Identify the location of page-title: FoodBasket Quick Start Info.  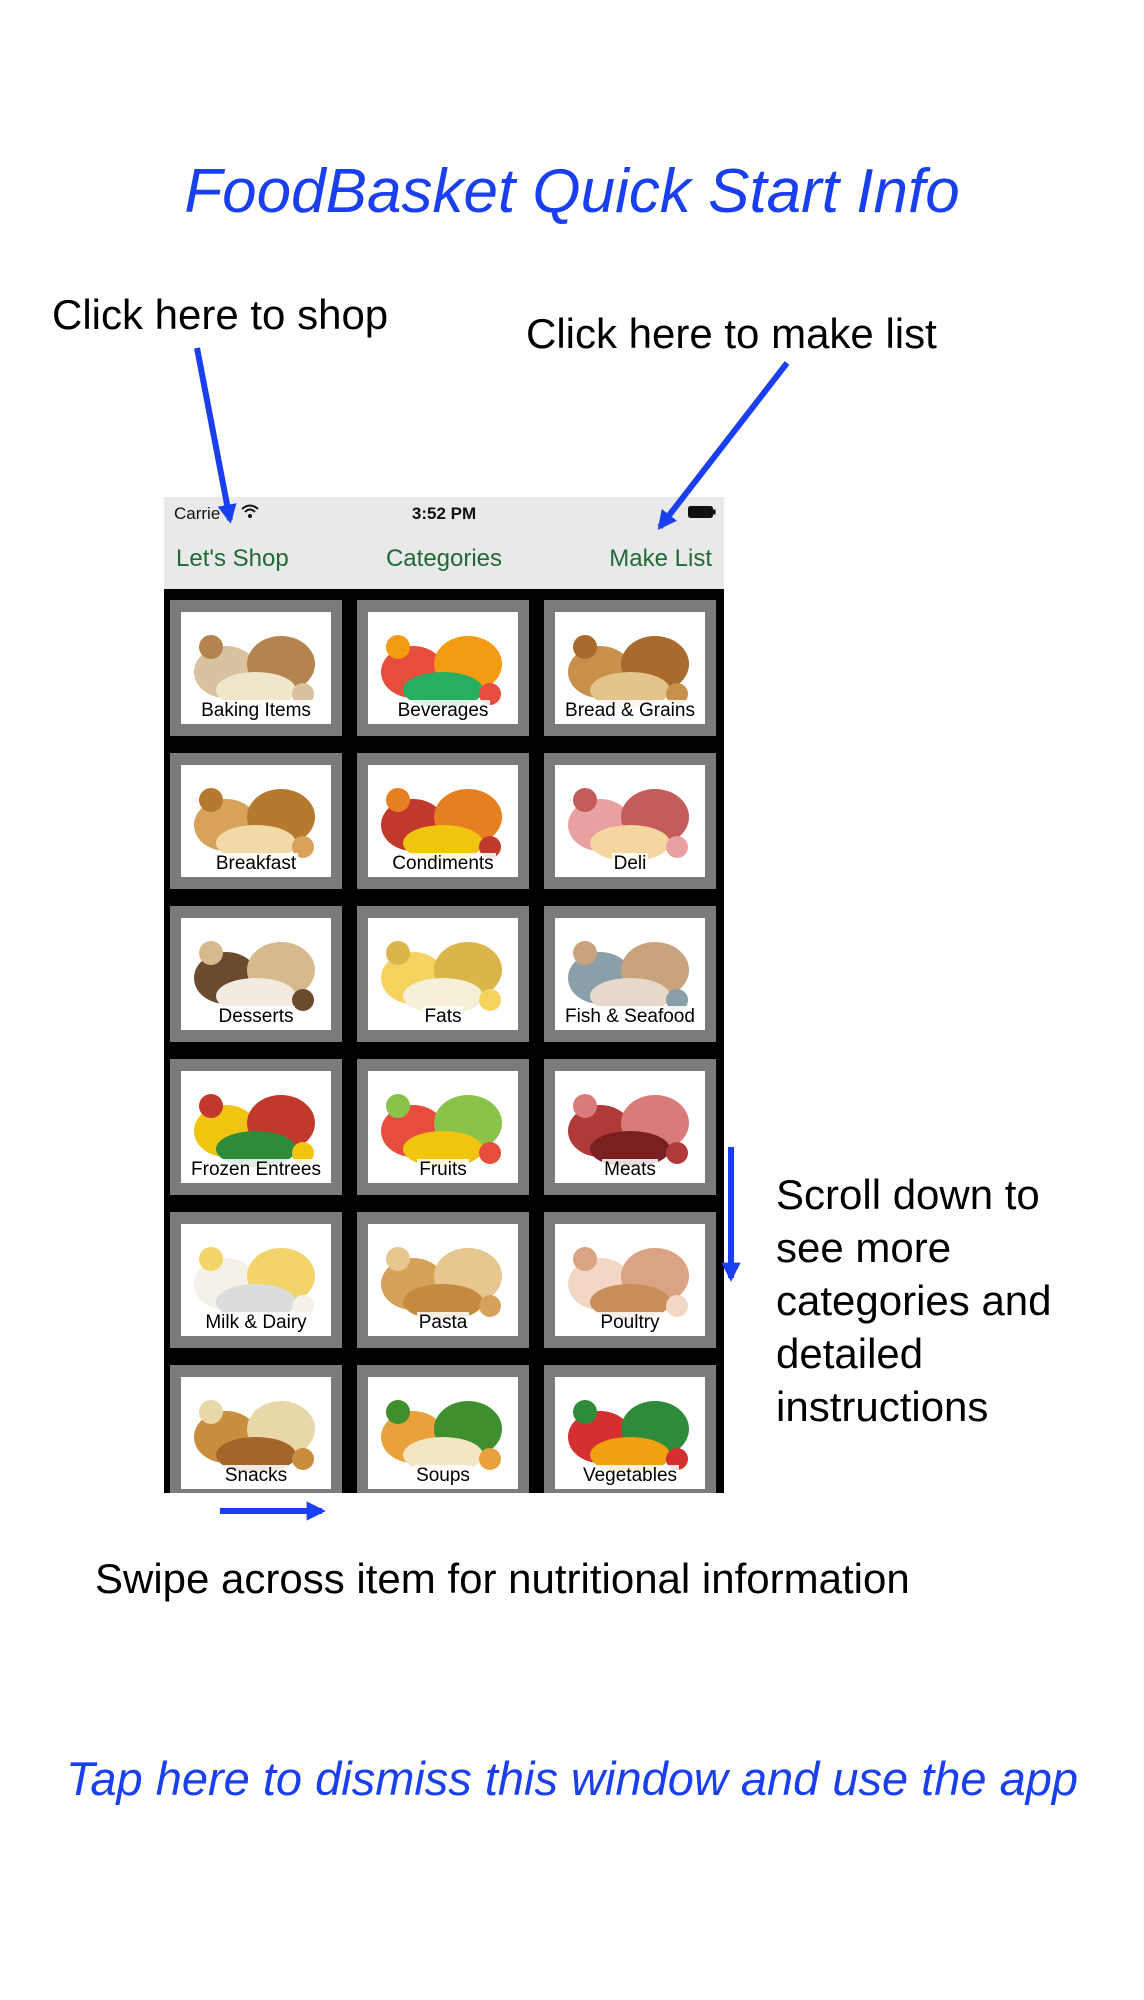
(572, 191).